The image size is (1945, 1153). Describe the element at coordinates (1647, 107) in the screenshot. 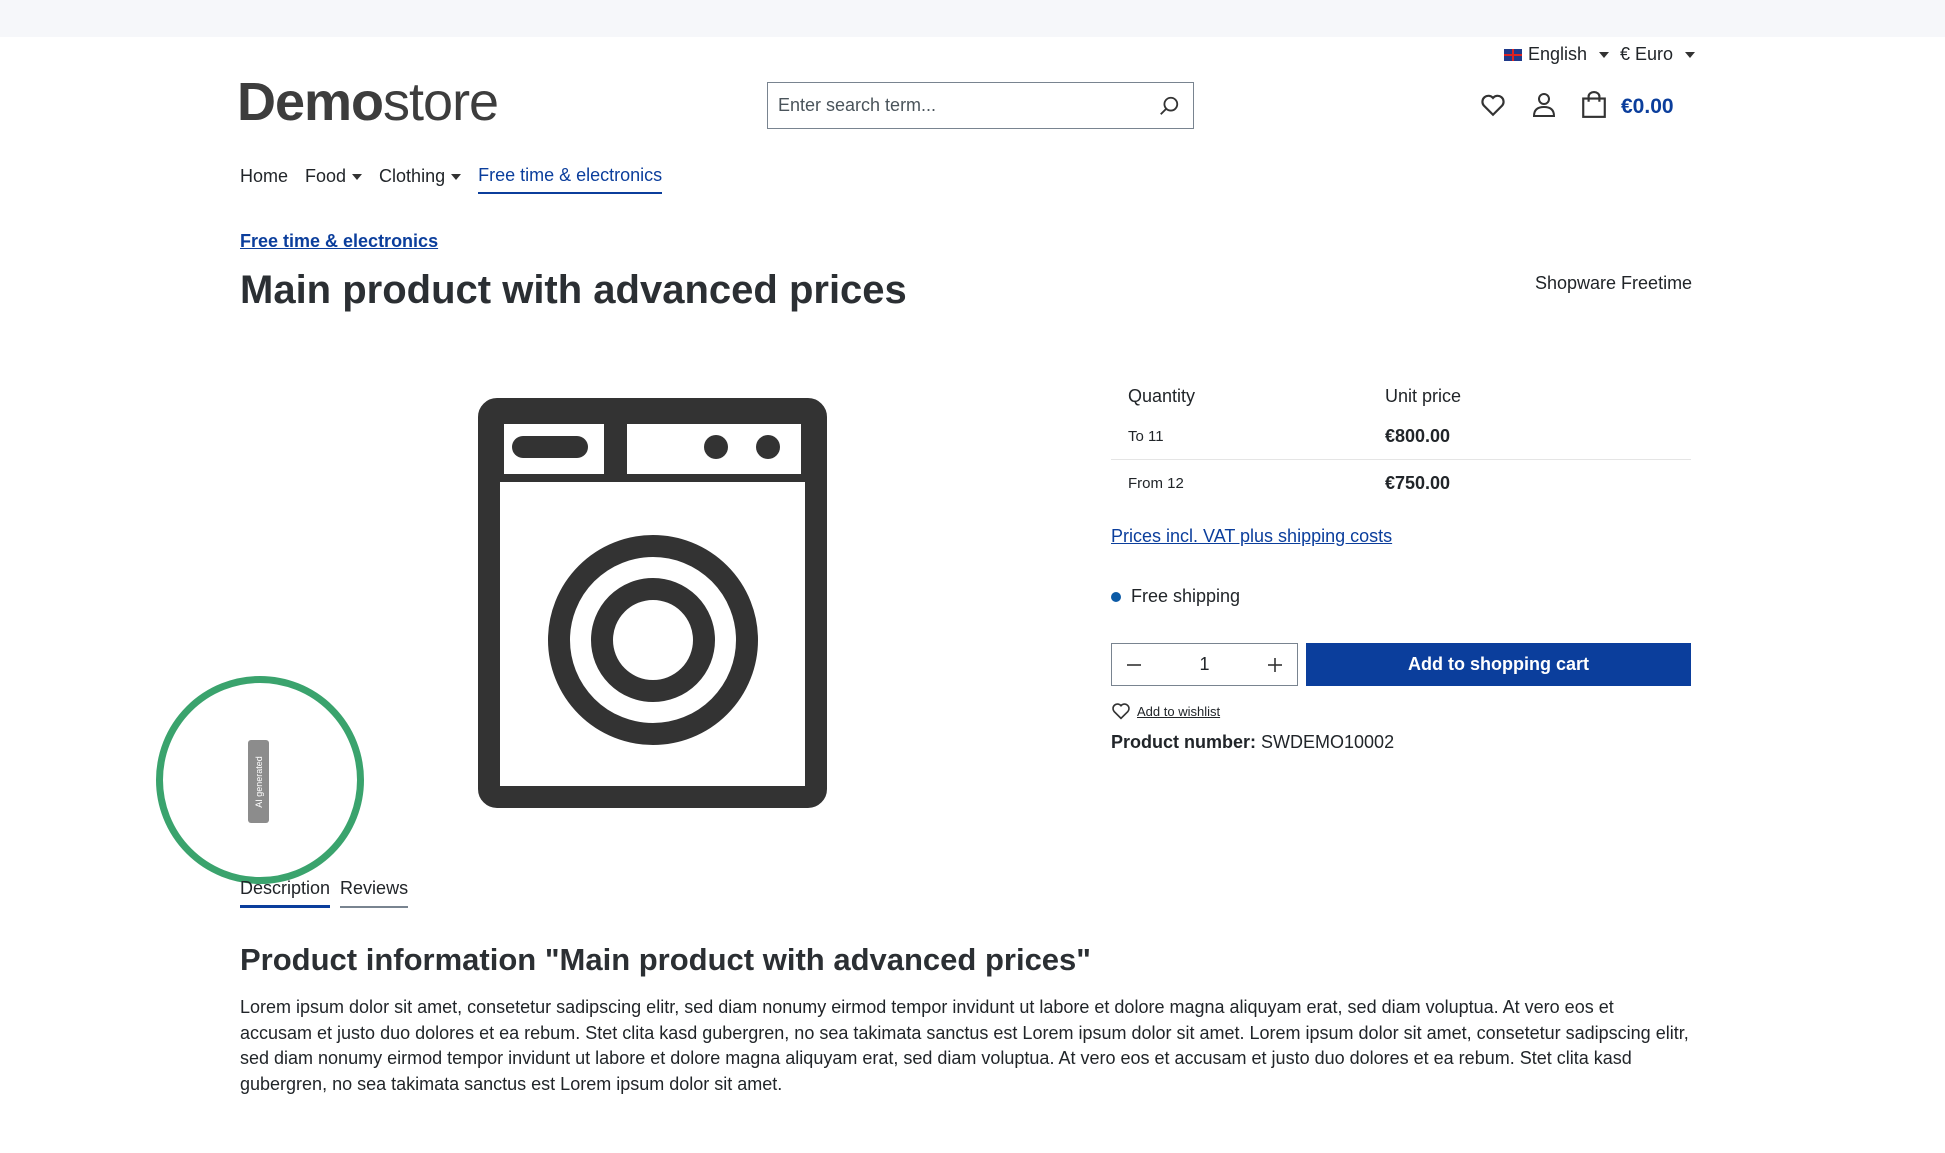

I see `cart-total: €0.00` at that location.